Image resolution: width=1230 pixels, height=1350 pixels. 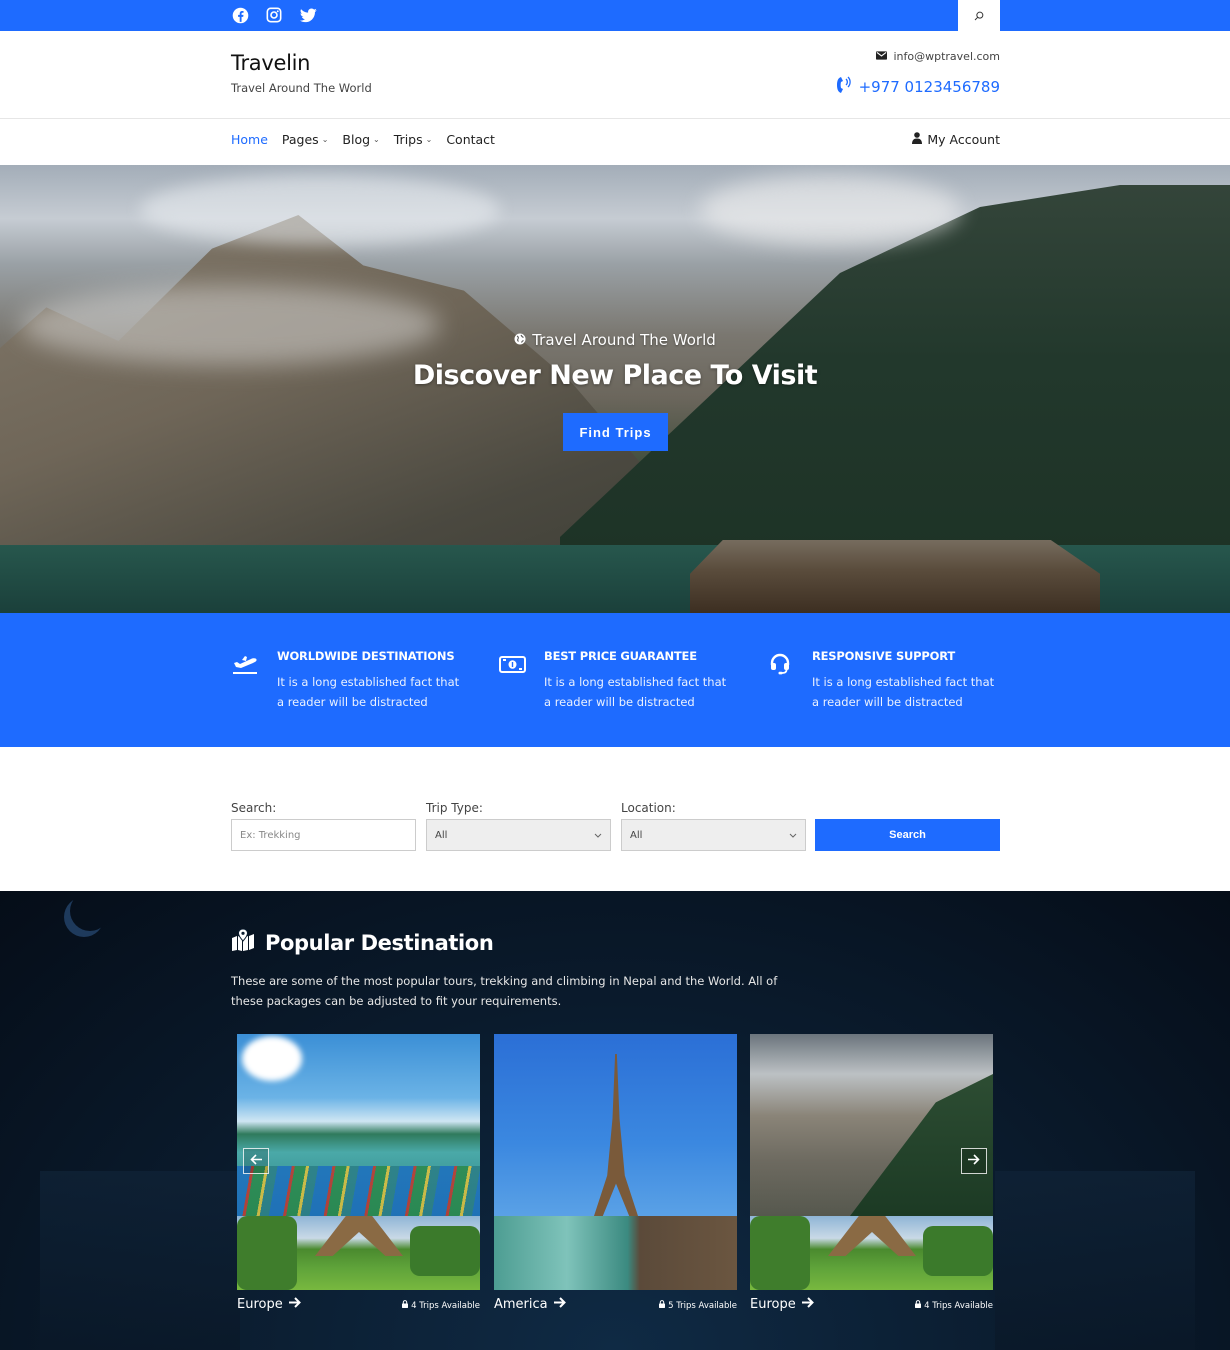 I want to click on user-icon, so click(x=917, y=139).